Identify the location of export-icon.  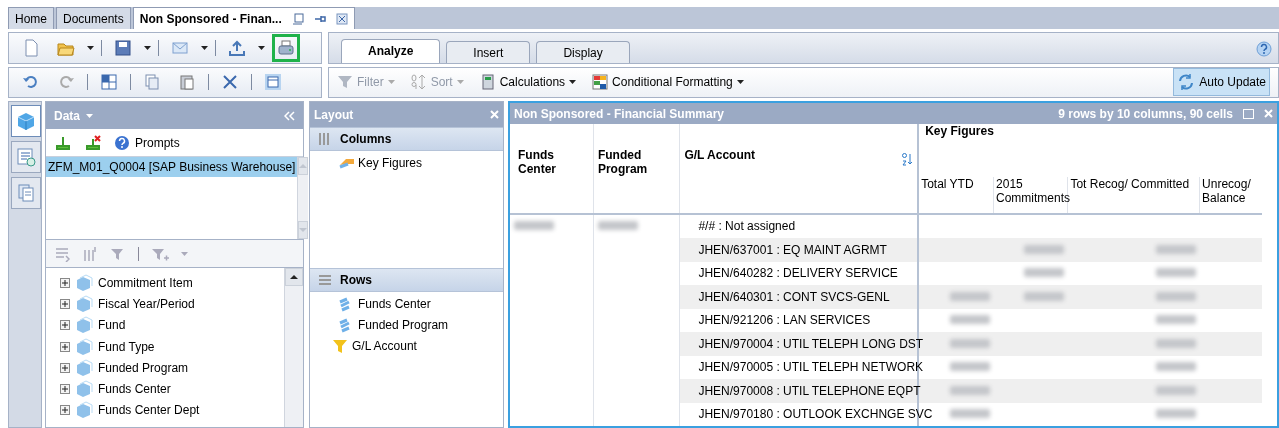
(237, 47).